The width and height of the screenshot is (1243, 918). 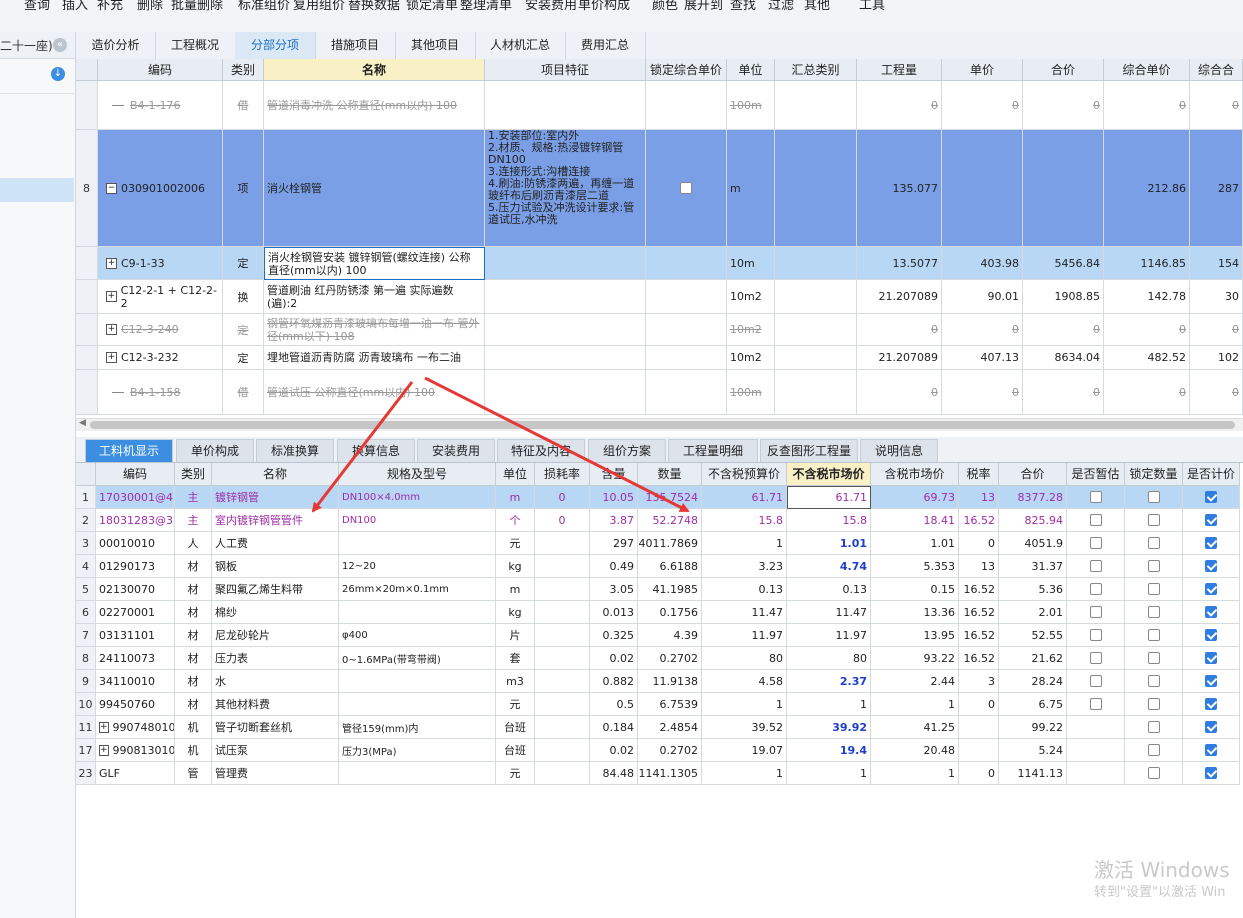 I want to click on annotation-arrows, so click(x=500, y=444).